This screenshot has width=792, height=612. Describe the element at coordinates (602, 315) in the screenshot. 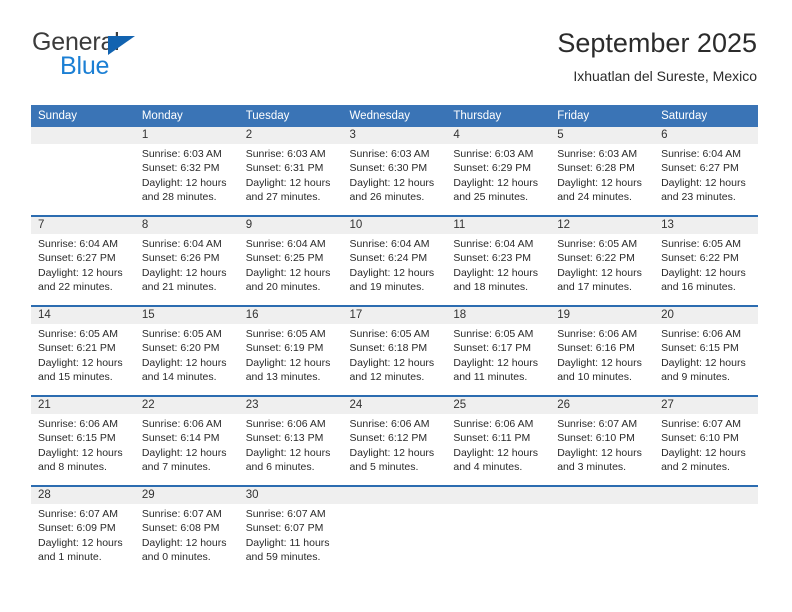

I see `day-number: 19` at that location.